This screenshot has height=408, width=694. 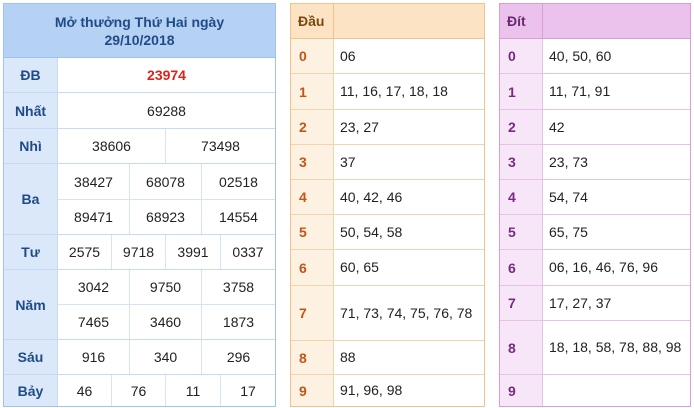 I want to click on dau-key: 1, so click(x=312, y=91).